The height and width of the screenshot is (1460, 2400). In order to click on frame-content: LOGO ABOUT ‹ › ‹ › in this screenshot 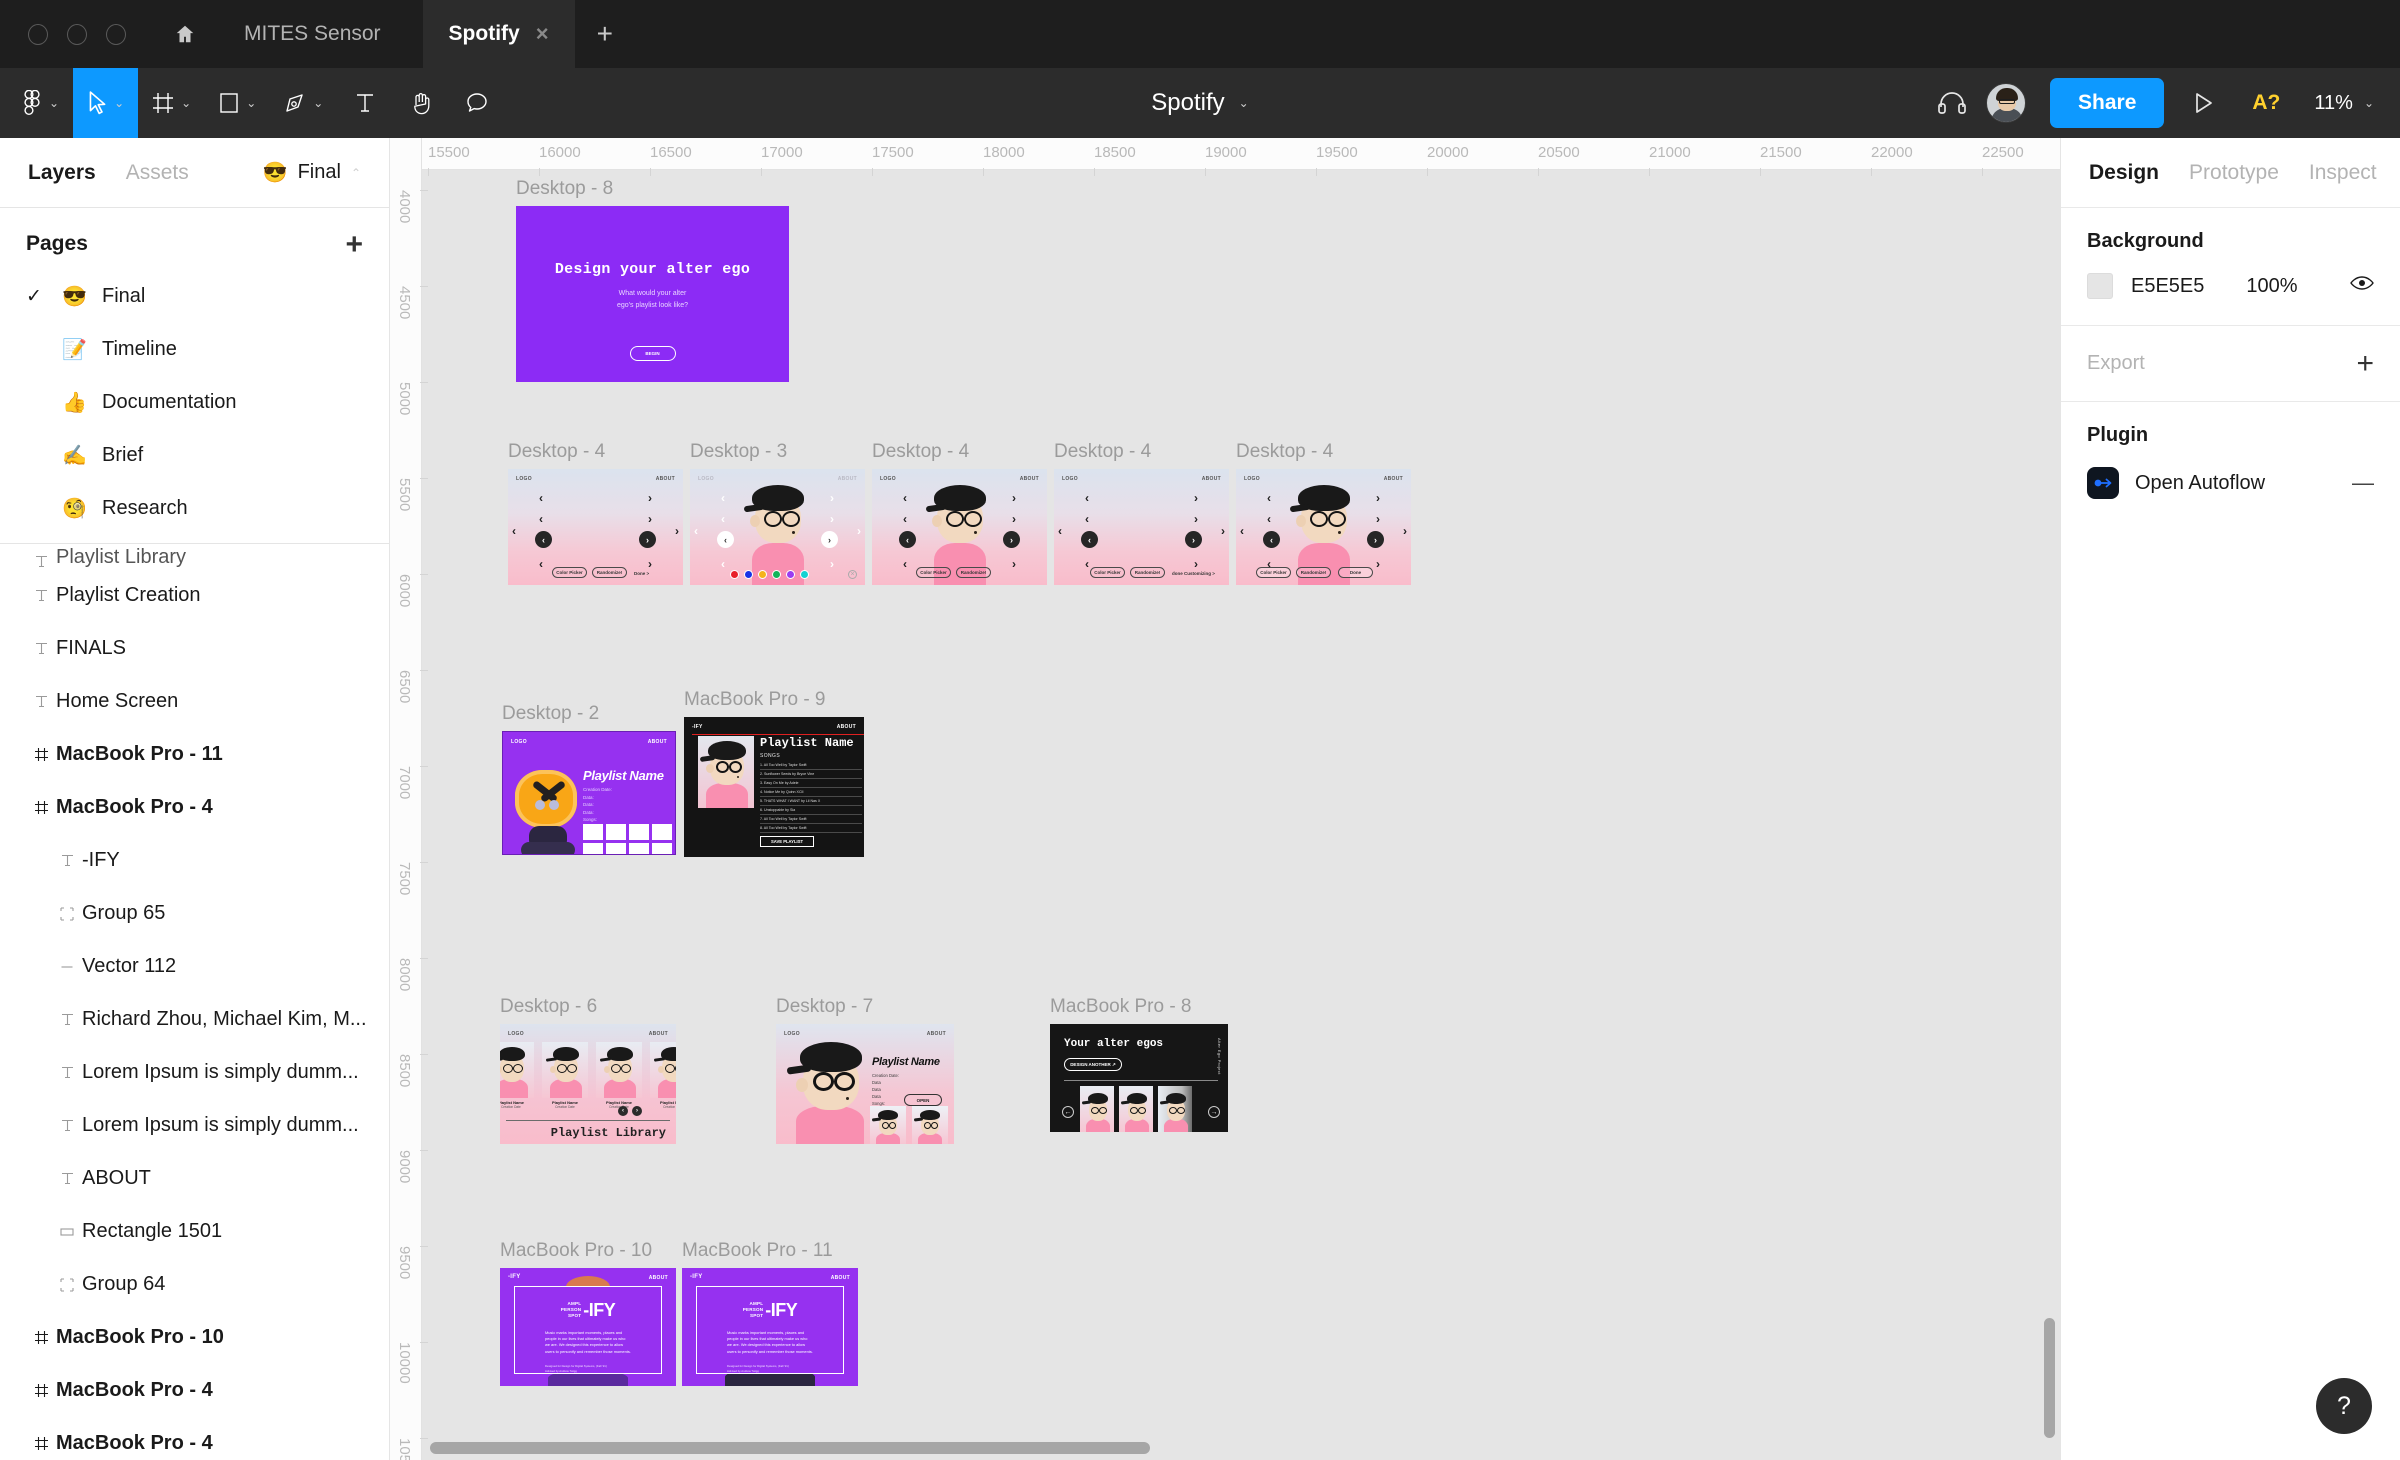, I will do `click(777, 527)`.